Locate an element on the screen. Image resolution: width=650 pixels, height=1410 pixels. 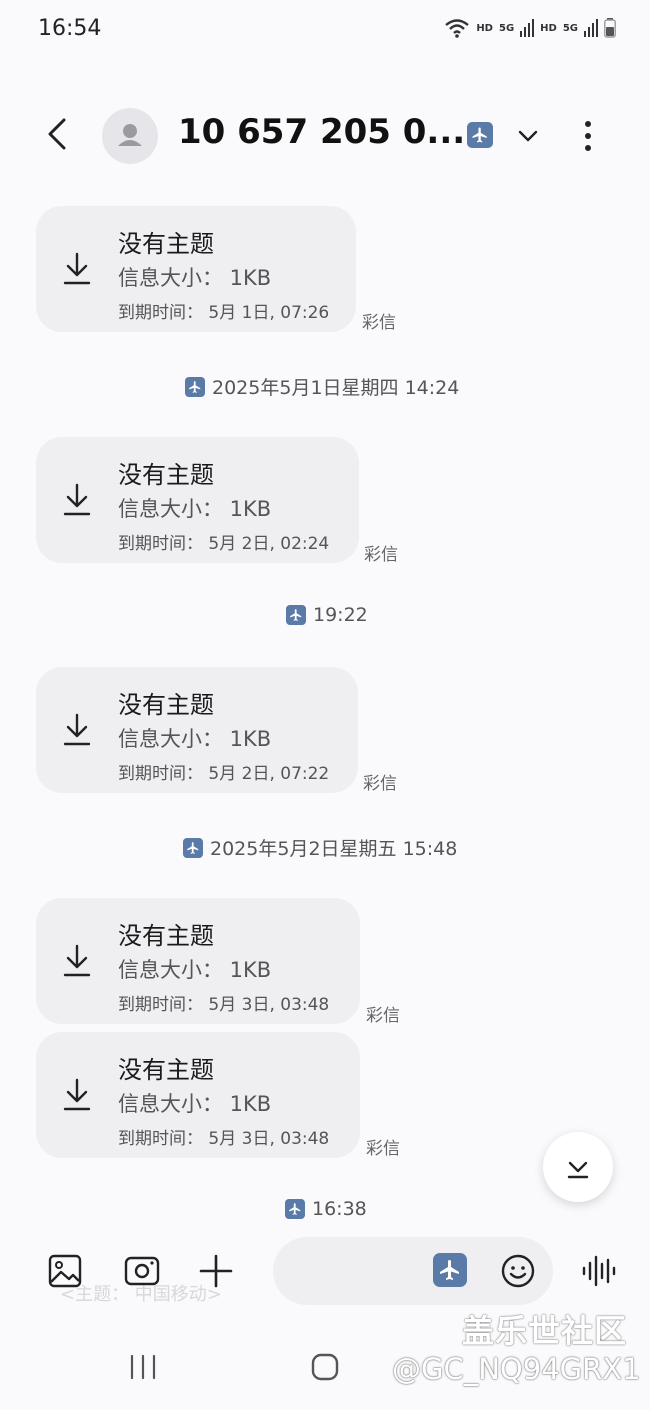
mms-bubble: 没有主题 信息大小： 1KB 到期时间： 5月 2日, 07:22 is located at coordinates (197, 730).